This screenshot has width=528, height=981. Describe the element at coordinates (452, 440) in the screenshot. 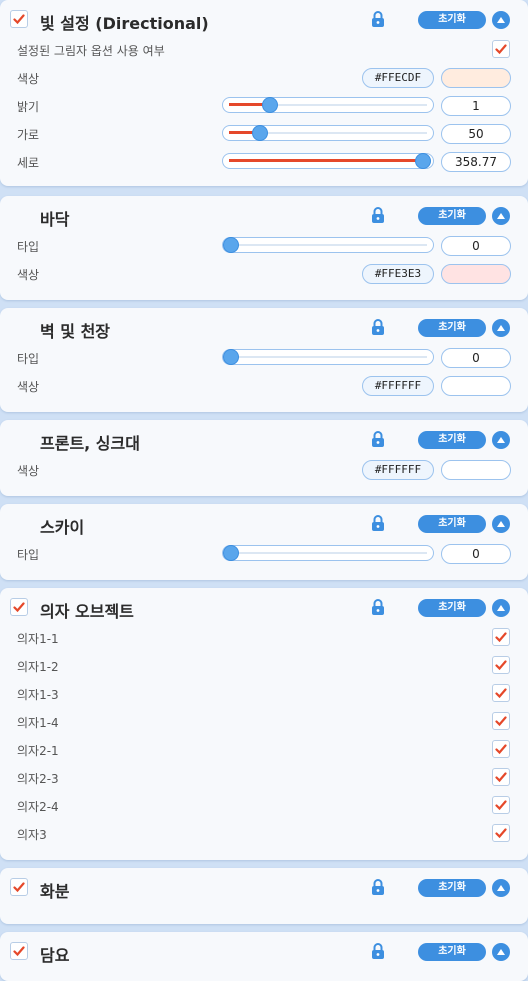

I see `front-reset-button: 초기화` at that location.